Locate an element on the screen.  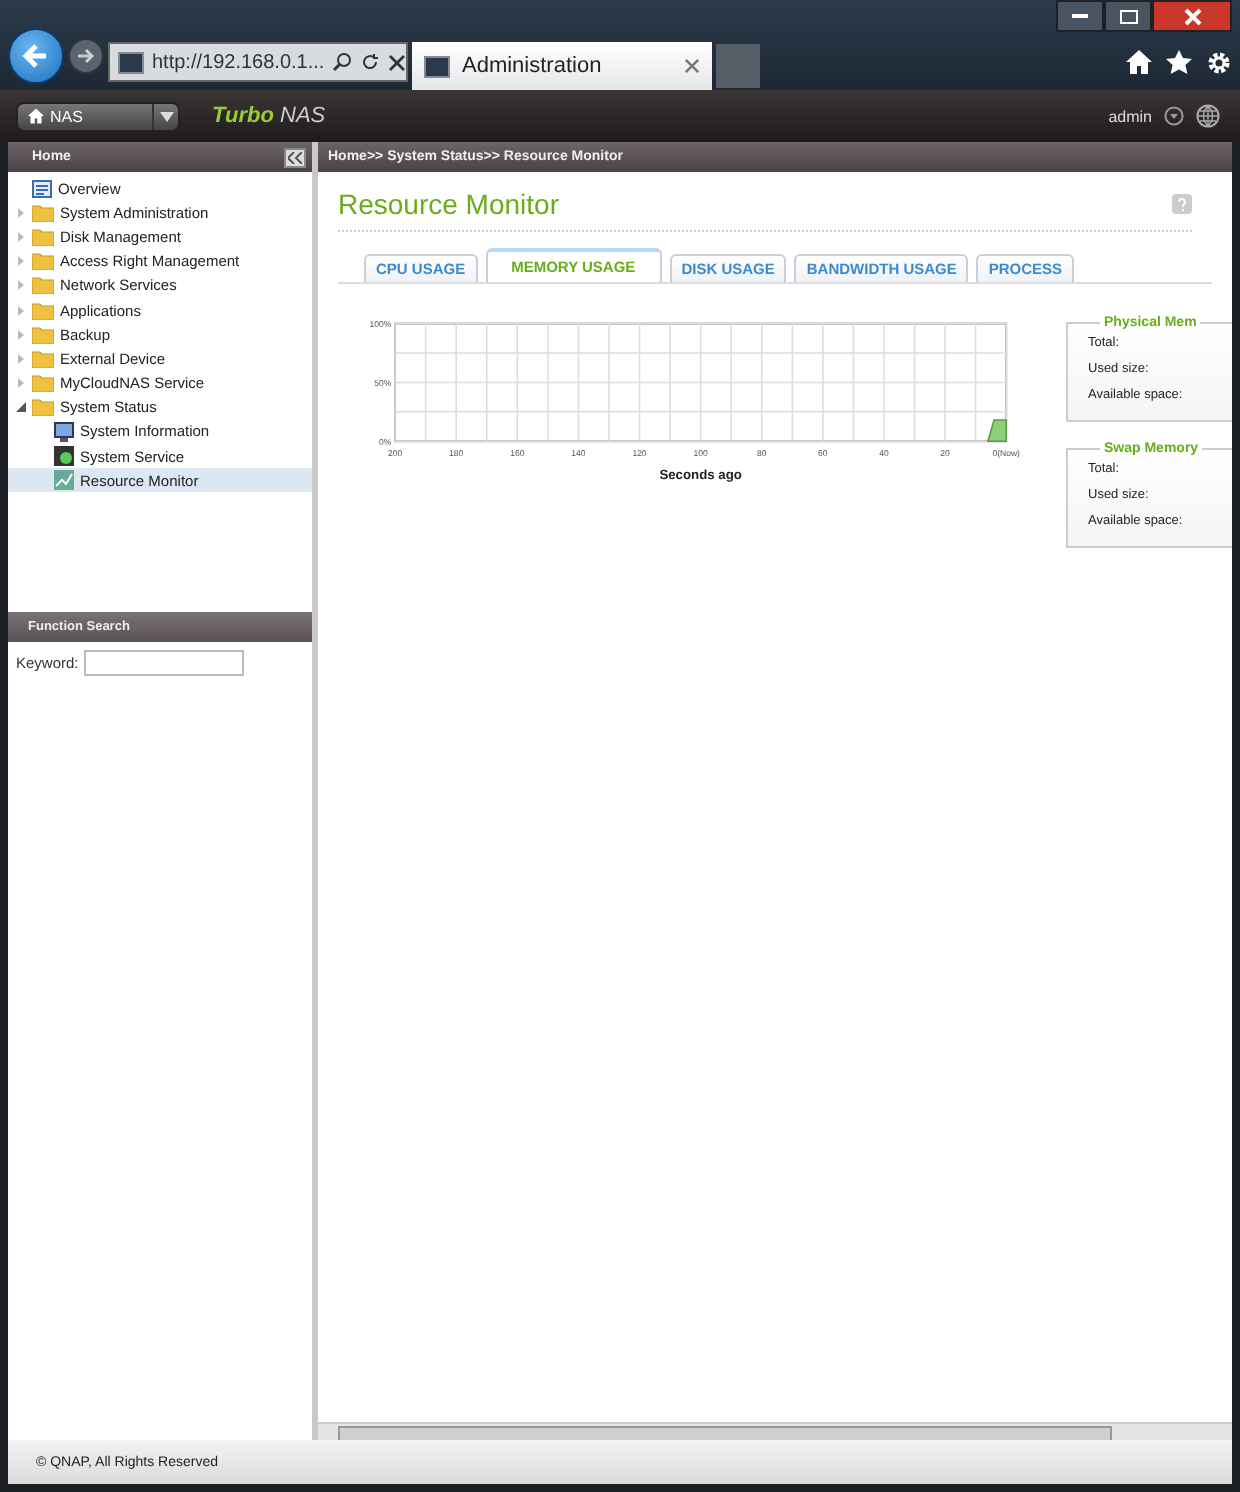
maximize-button is located at coordinates (1128, 16).